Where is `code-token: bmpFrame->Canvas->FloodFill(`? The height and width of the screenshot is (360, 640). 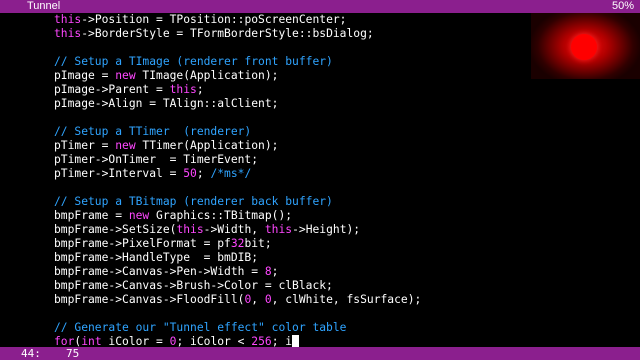 code-token: bmpFrame->Canvas->FloodFill( is located at coordinates (149, 299).